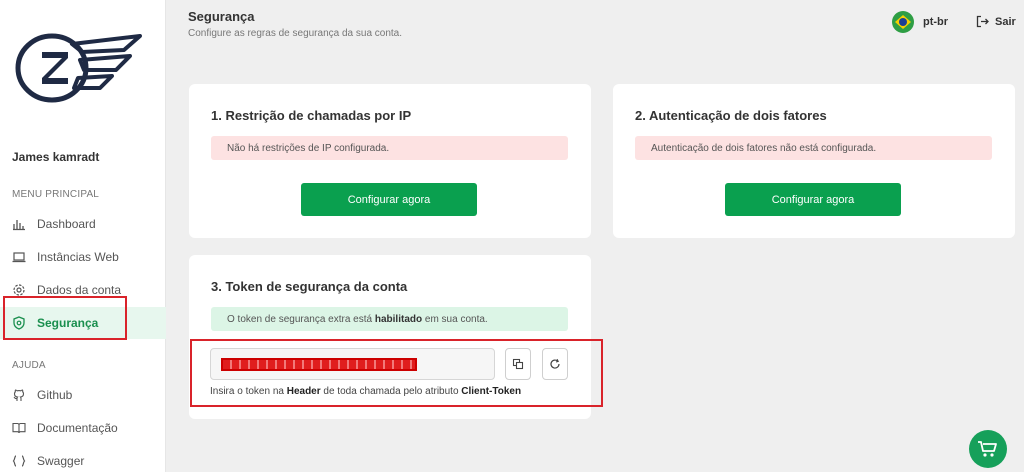 The image size is (1024, 472). What do you see at coordinates (19, 257) in the screenshot?
I see `laptop-icon` at bounding box center [19, 257].